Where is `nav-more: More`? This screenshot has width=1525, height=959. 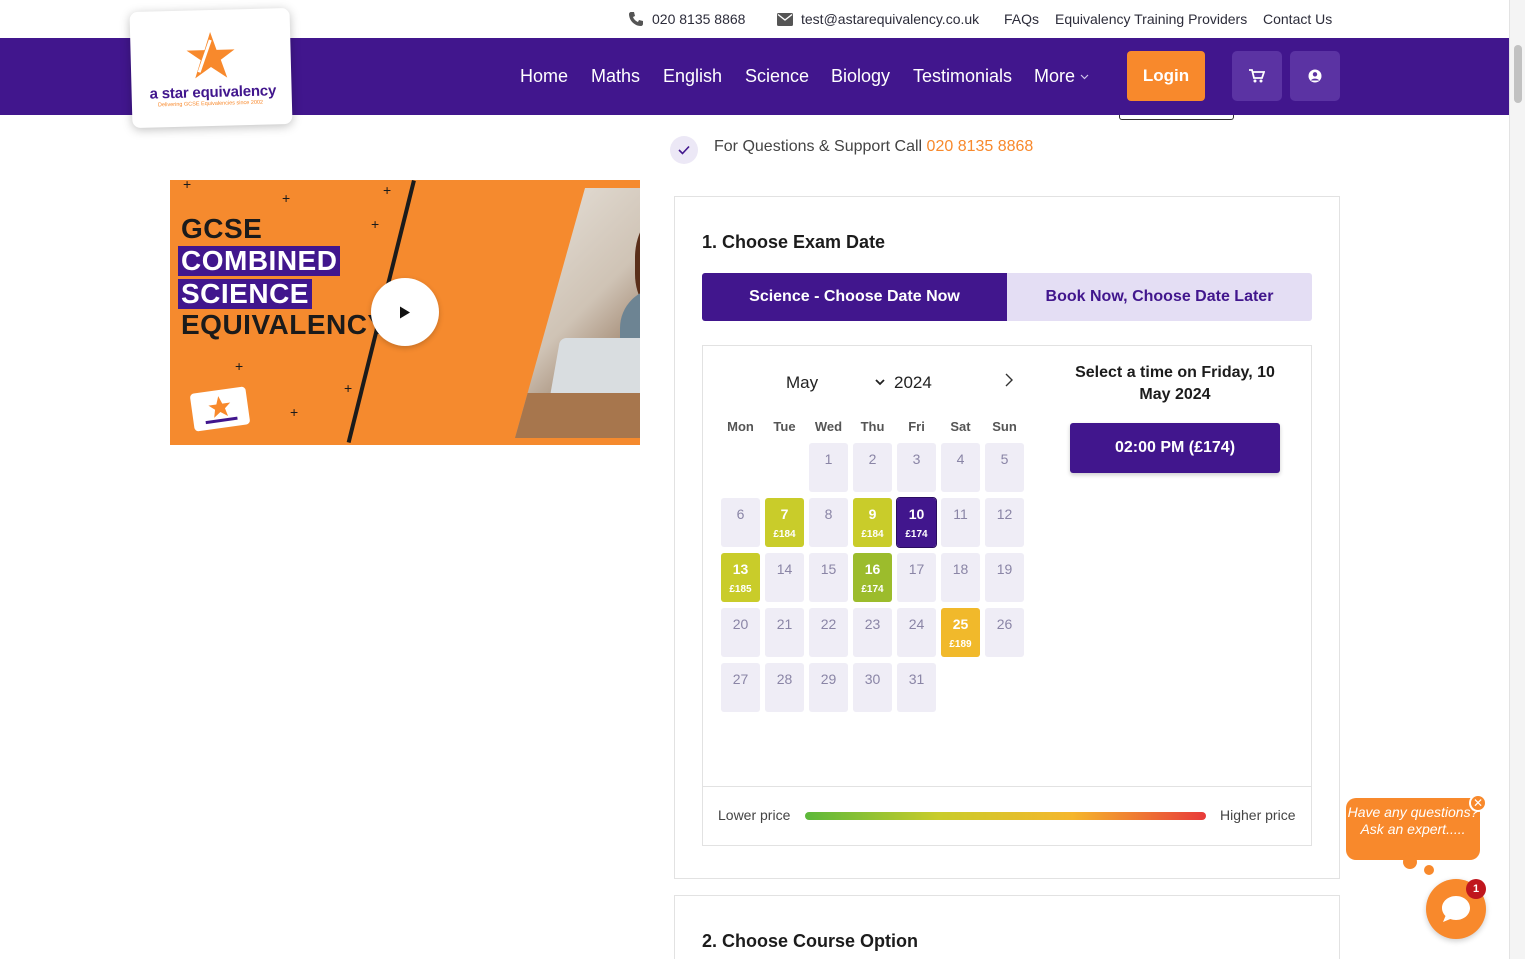
nav-more: More is located at coordinates (1061, 76).